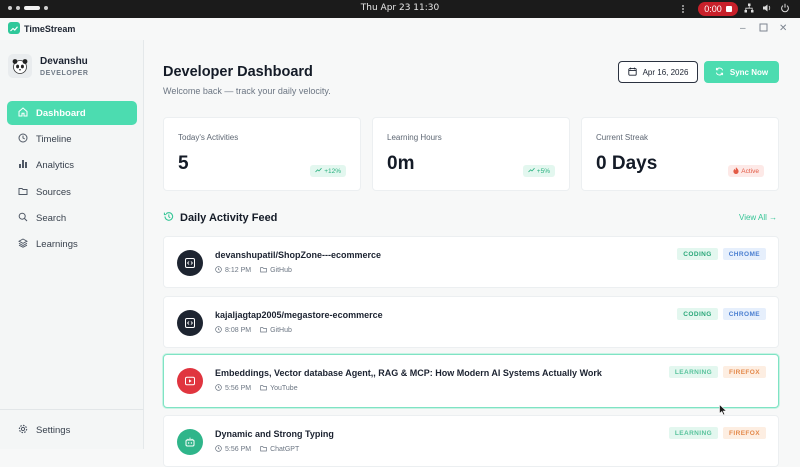 The height and width of the screenshot is (467, 800). I want to click on sidebar-item-learnings: Learnings, so click(72, 245).